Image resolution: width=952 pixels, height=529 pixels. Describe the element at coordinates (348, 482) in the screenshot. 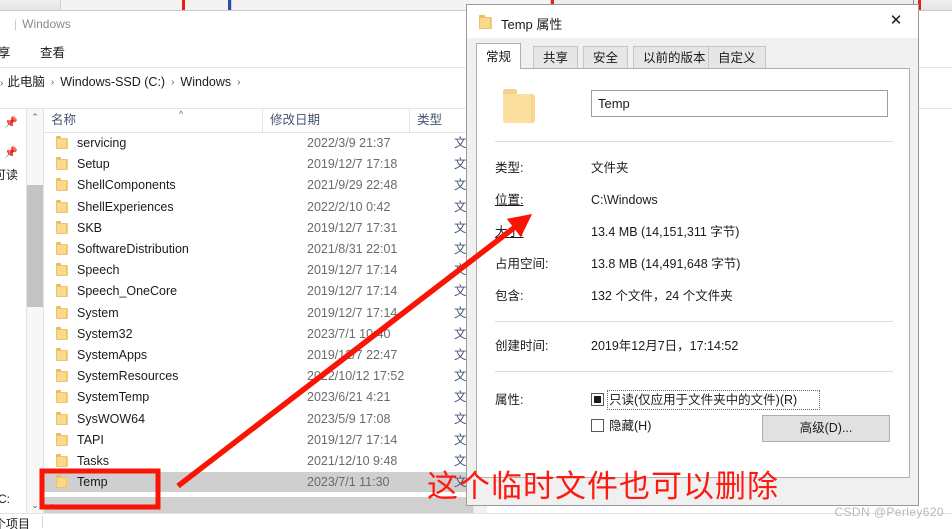

I see `file-date-cell: 2023/7/1 11:30` at that location.